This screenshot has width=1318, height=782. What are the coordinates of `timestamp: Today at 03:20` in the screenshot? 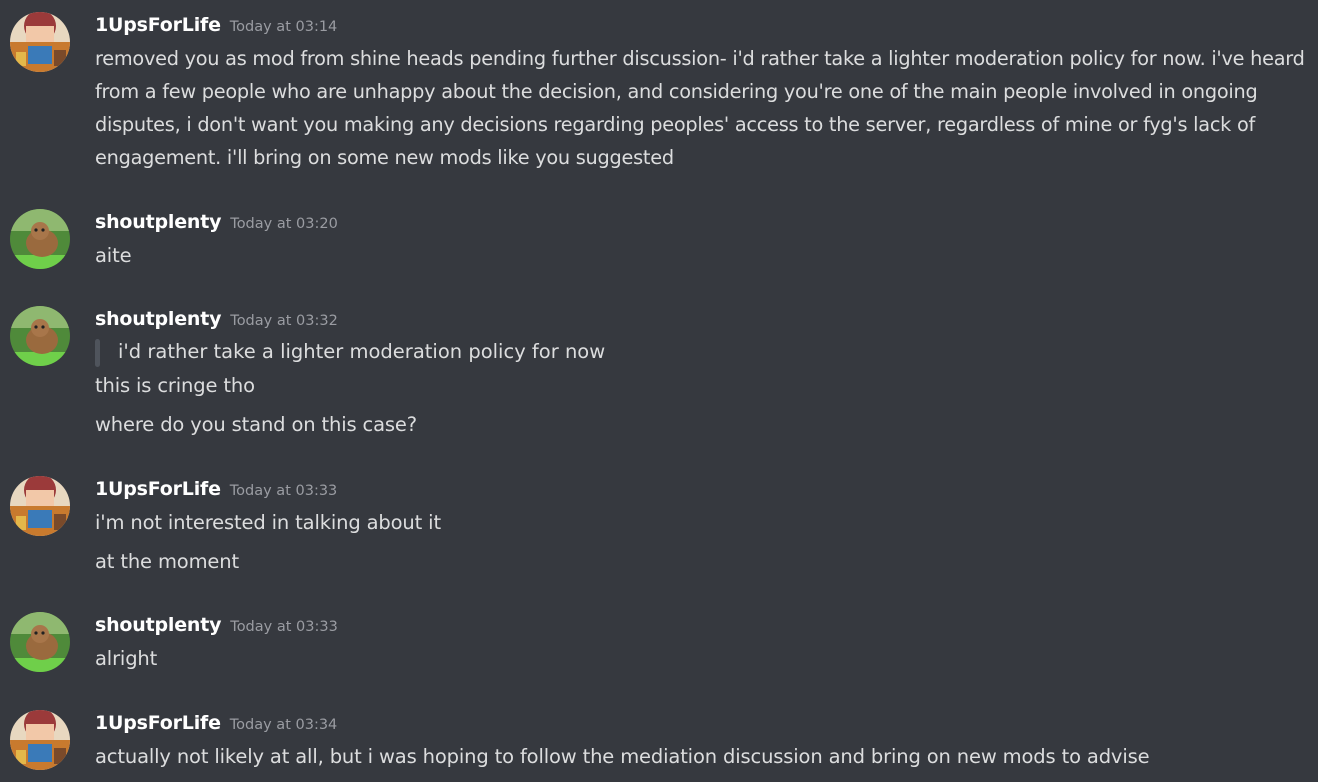 It's located at (284, 224).